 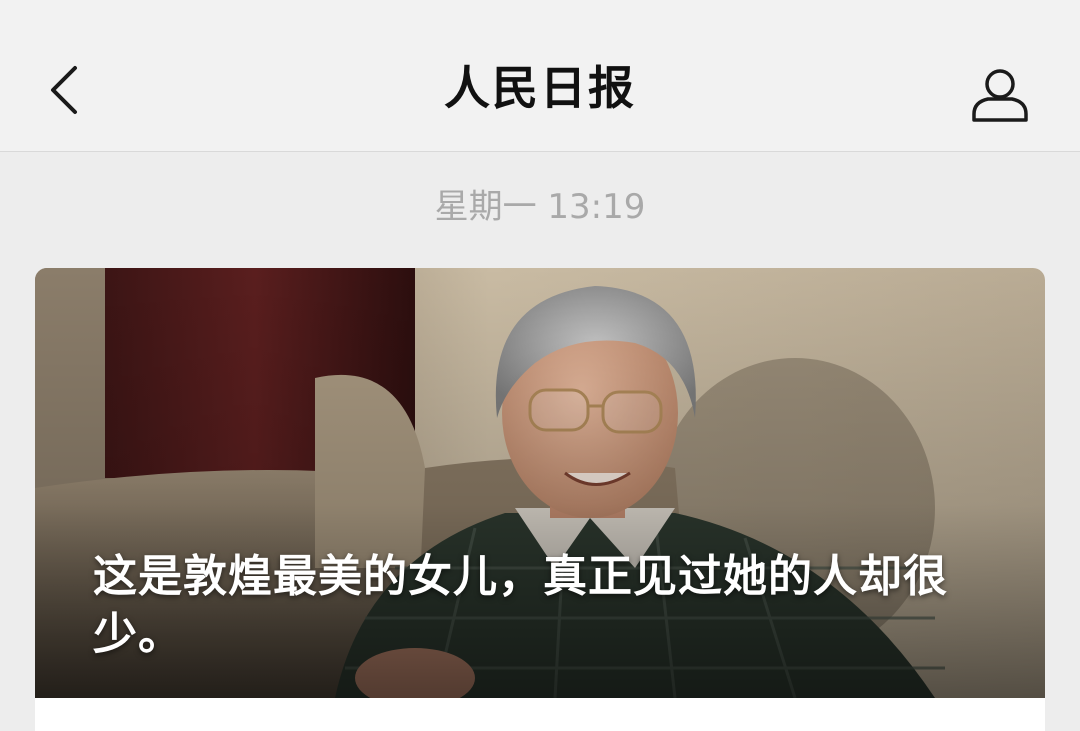 I want to click on message-timestamp: 星期一 13:19, so click(x=540, y=207).